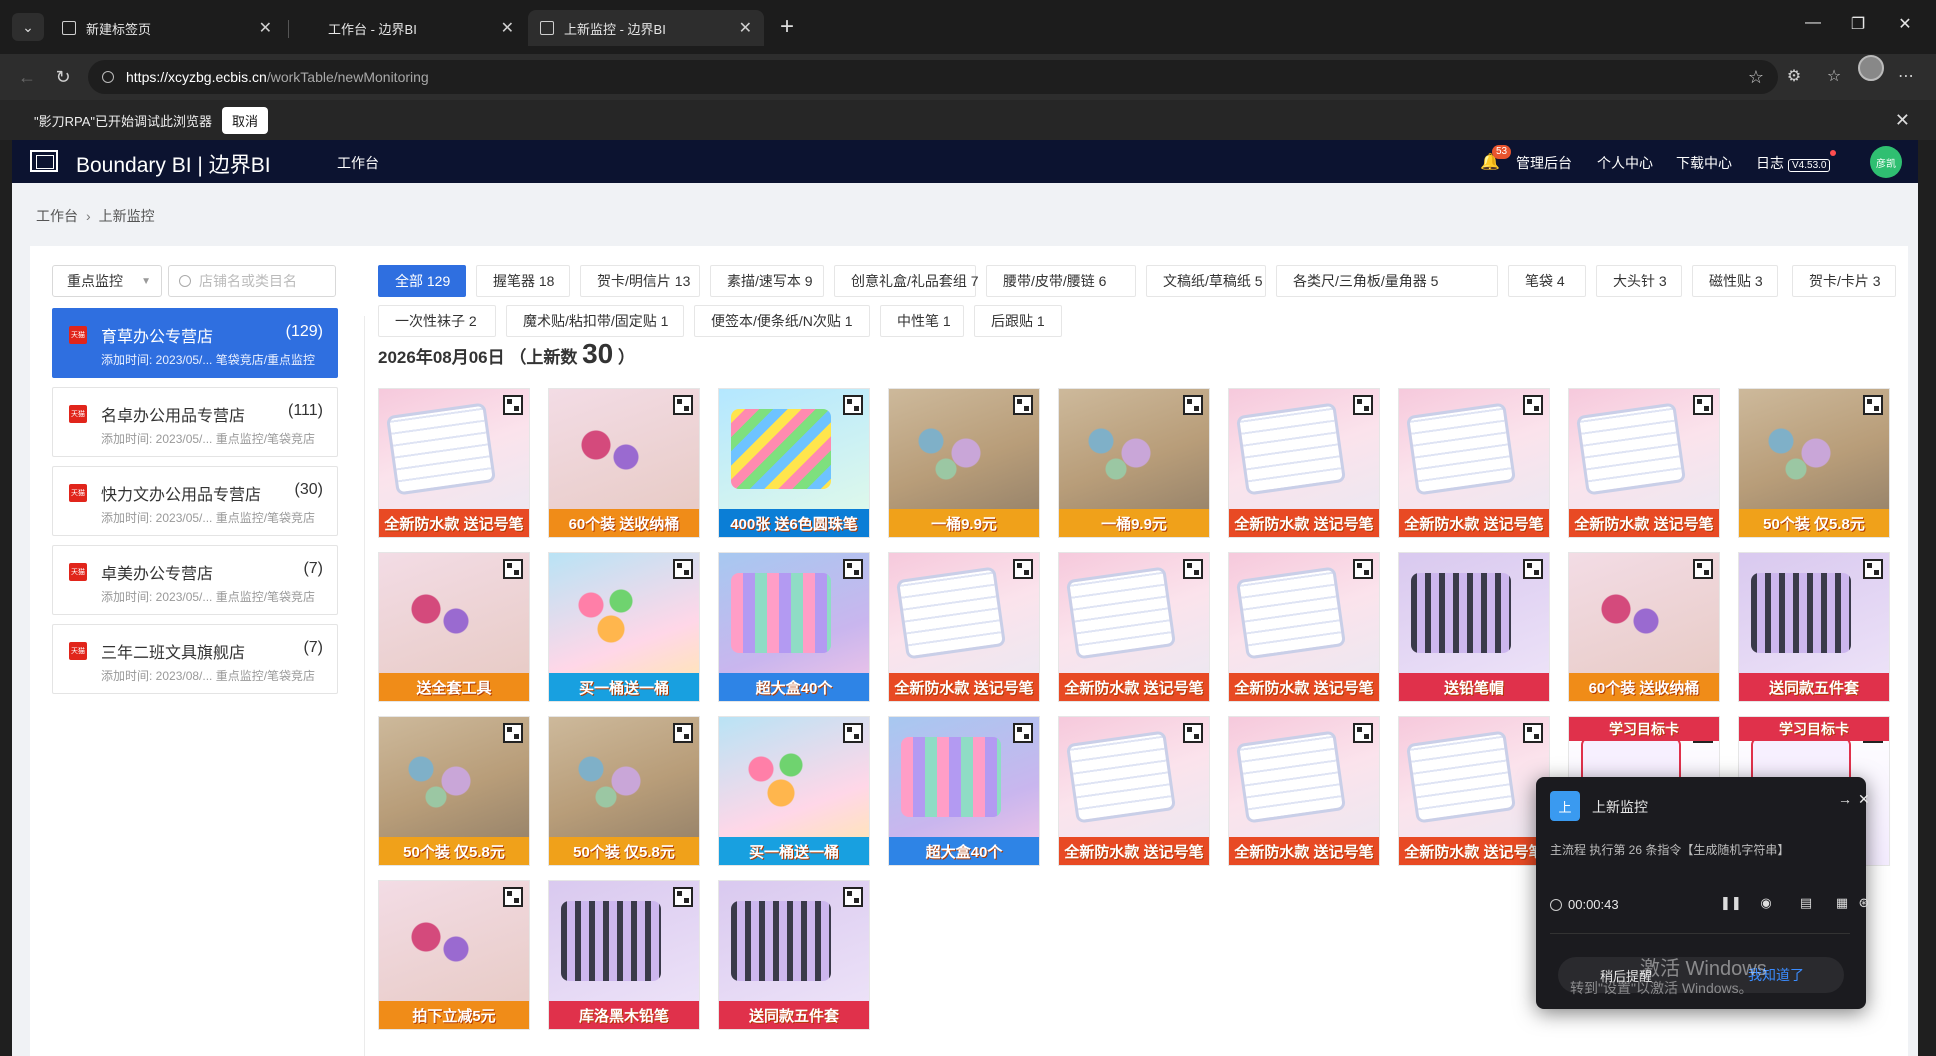 This screenshot has height=1056, width=1936. I want to click on category-filter: 创意礼盒/礼品套组 7, so click(906, 281).